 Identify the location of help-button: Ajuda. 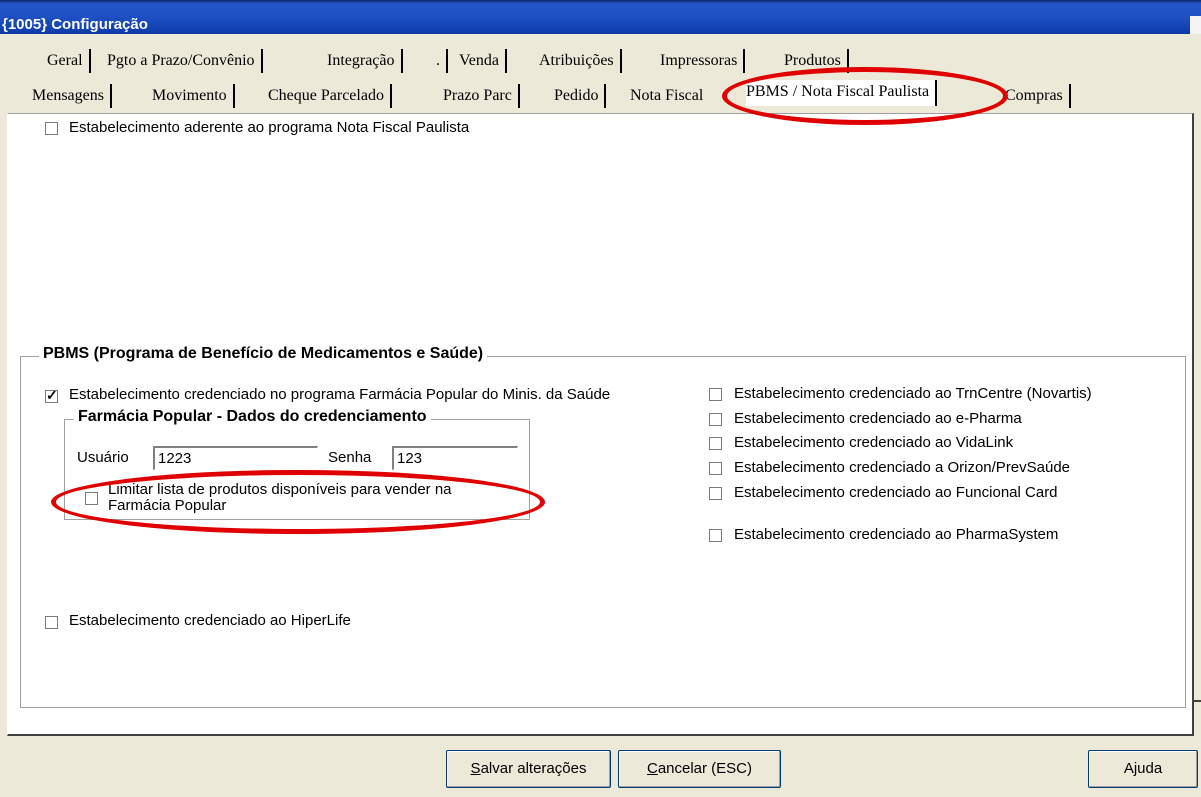
(1143, 769).